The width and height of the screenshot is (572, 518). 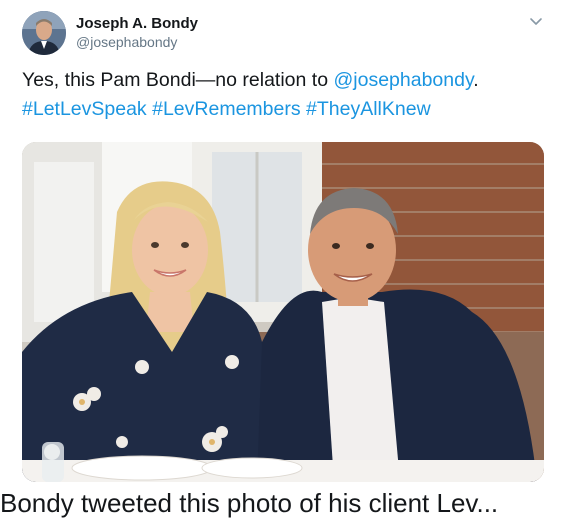 What do you see at coordinates (126, 42) in the screenshot?
I see `author-handle: @josephabondy` at bounding box center [126, 42].